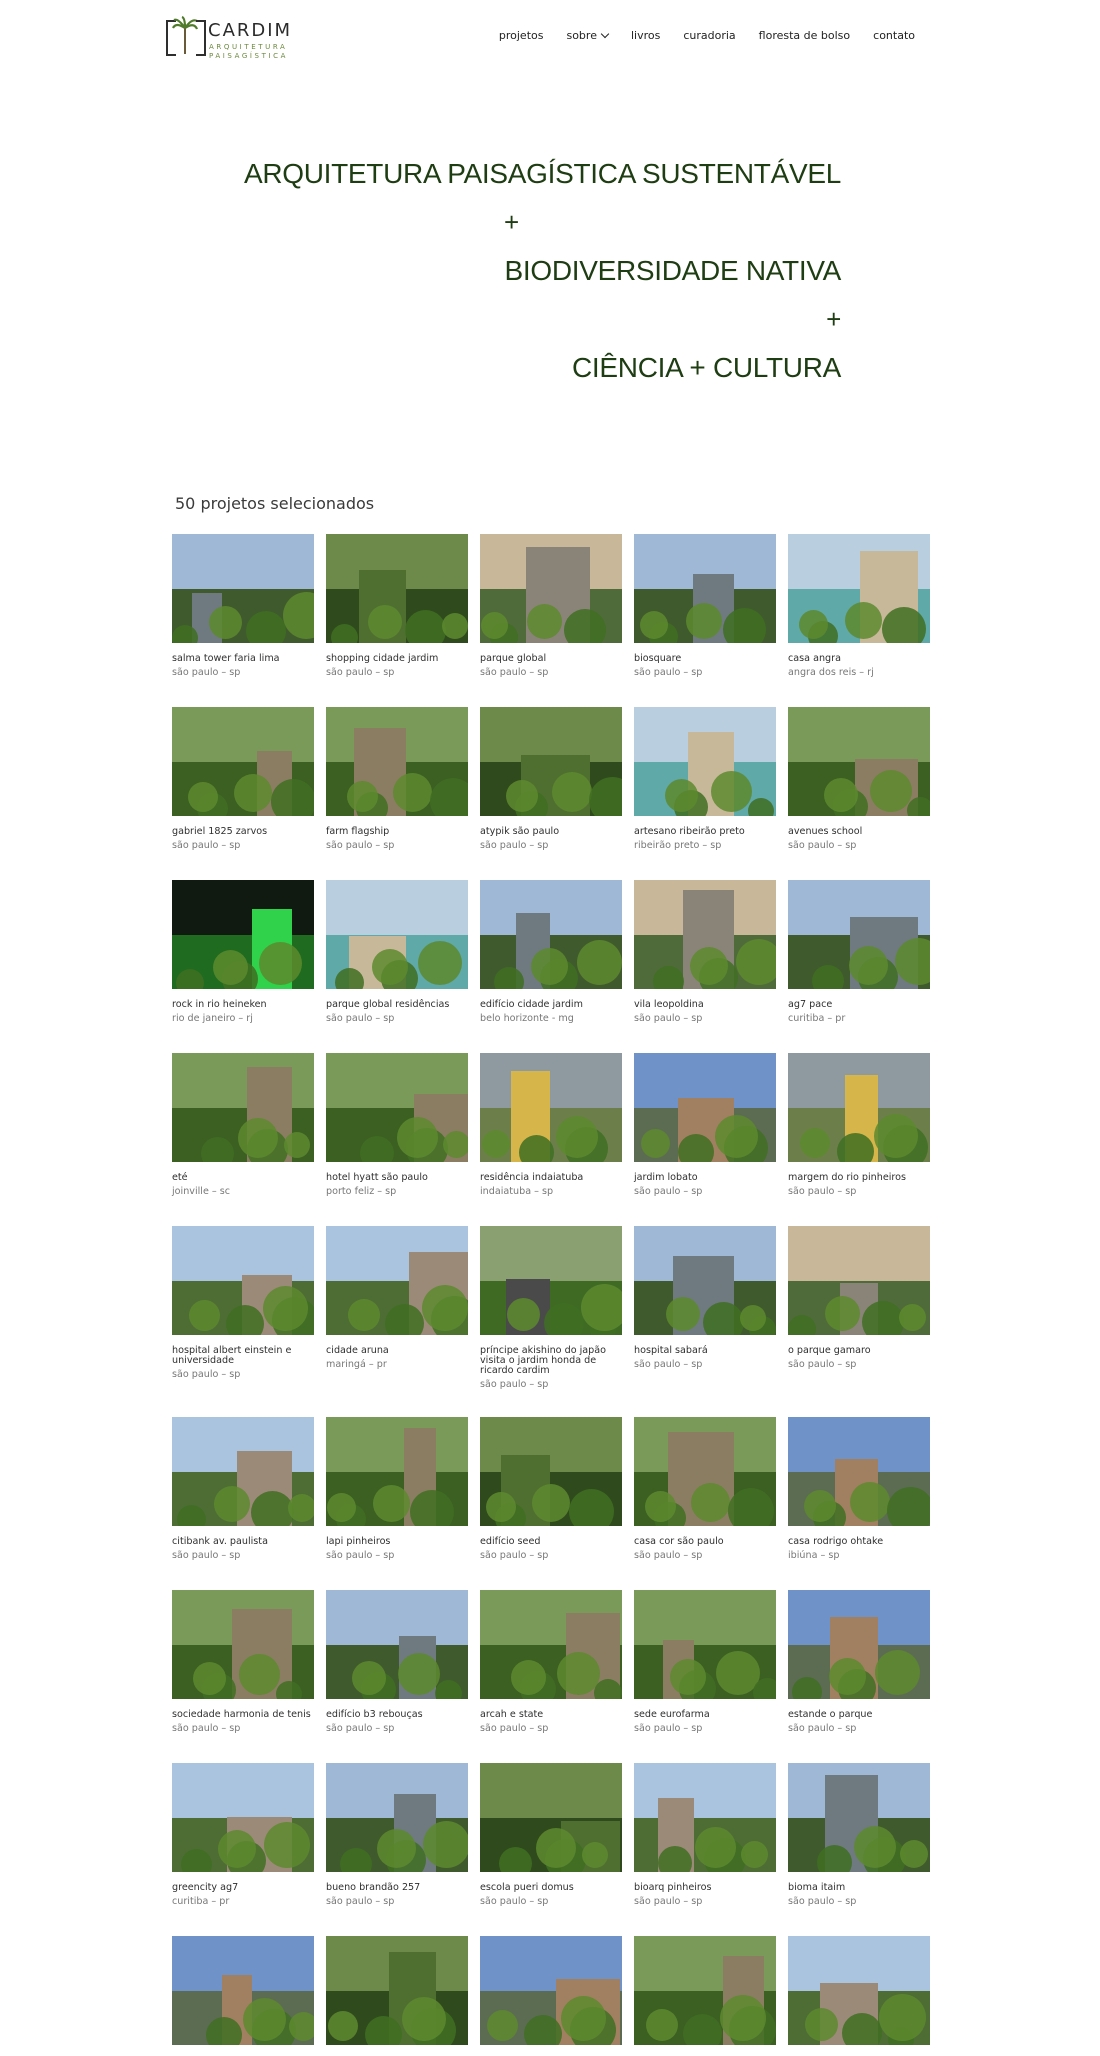  What do you see at coordinates (243, 1005) in the screenshot?
I see `project-title: rock in rio heineken` at bounding box center [243, 1005].